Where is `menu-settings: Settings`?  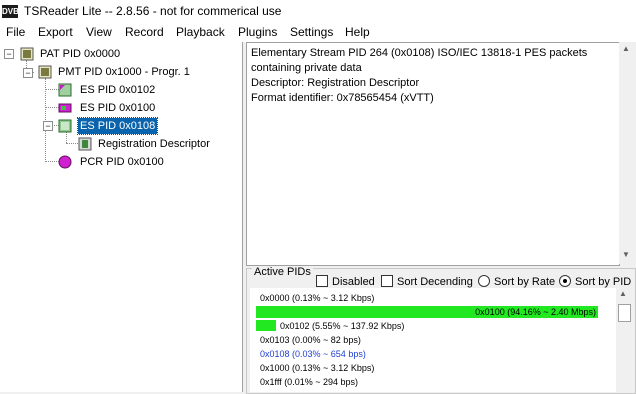 menu-settings: Settings is located at coordinates (311, 32).